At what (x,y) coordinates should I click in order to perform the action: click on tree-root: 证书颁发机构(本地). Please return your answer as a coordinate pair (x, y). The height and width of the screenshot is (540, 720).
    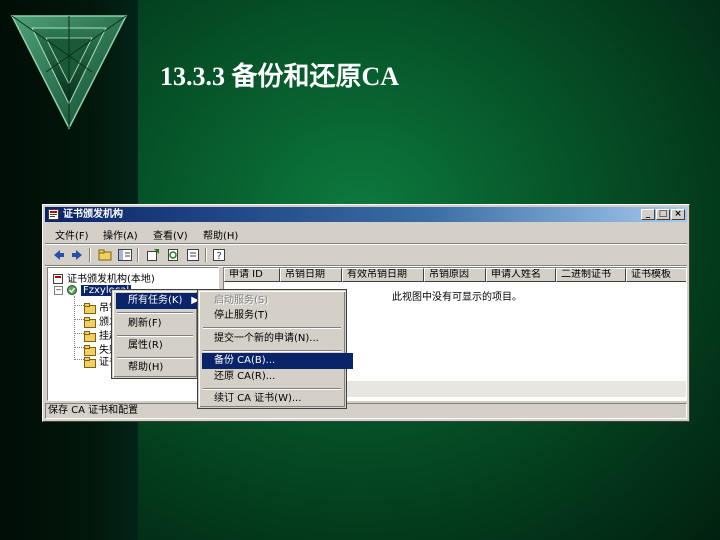
    Looking at the image, I should click on (103, 277).